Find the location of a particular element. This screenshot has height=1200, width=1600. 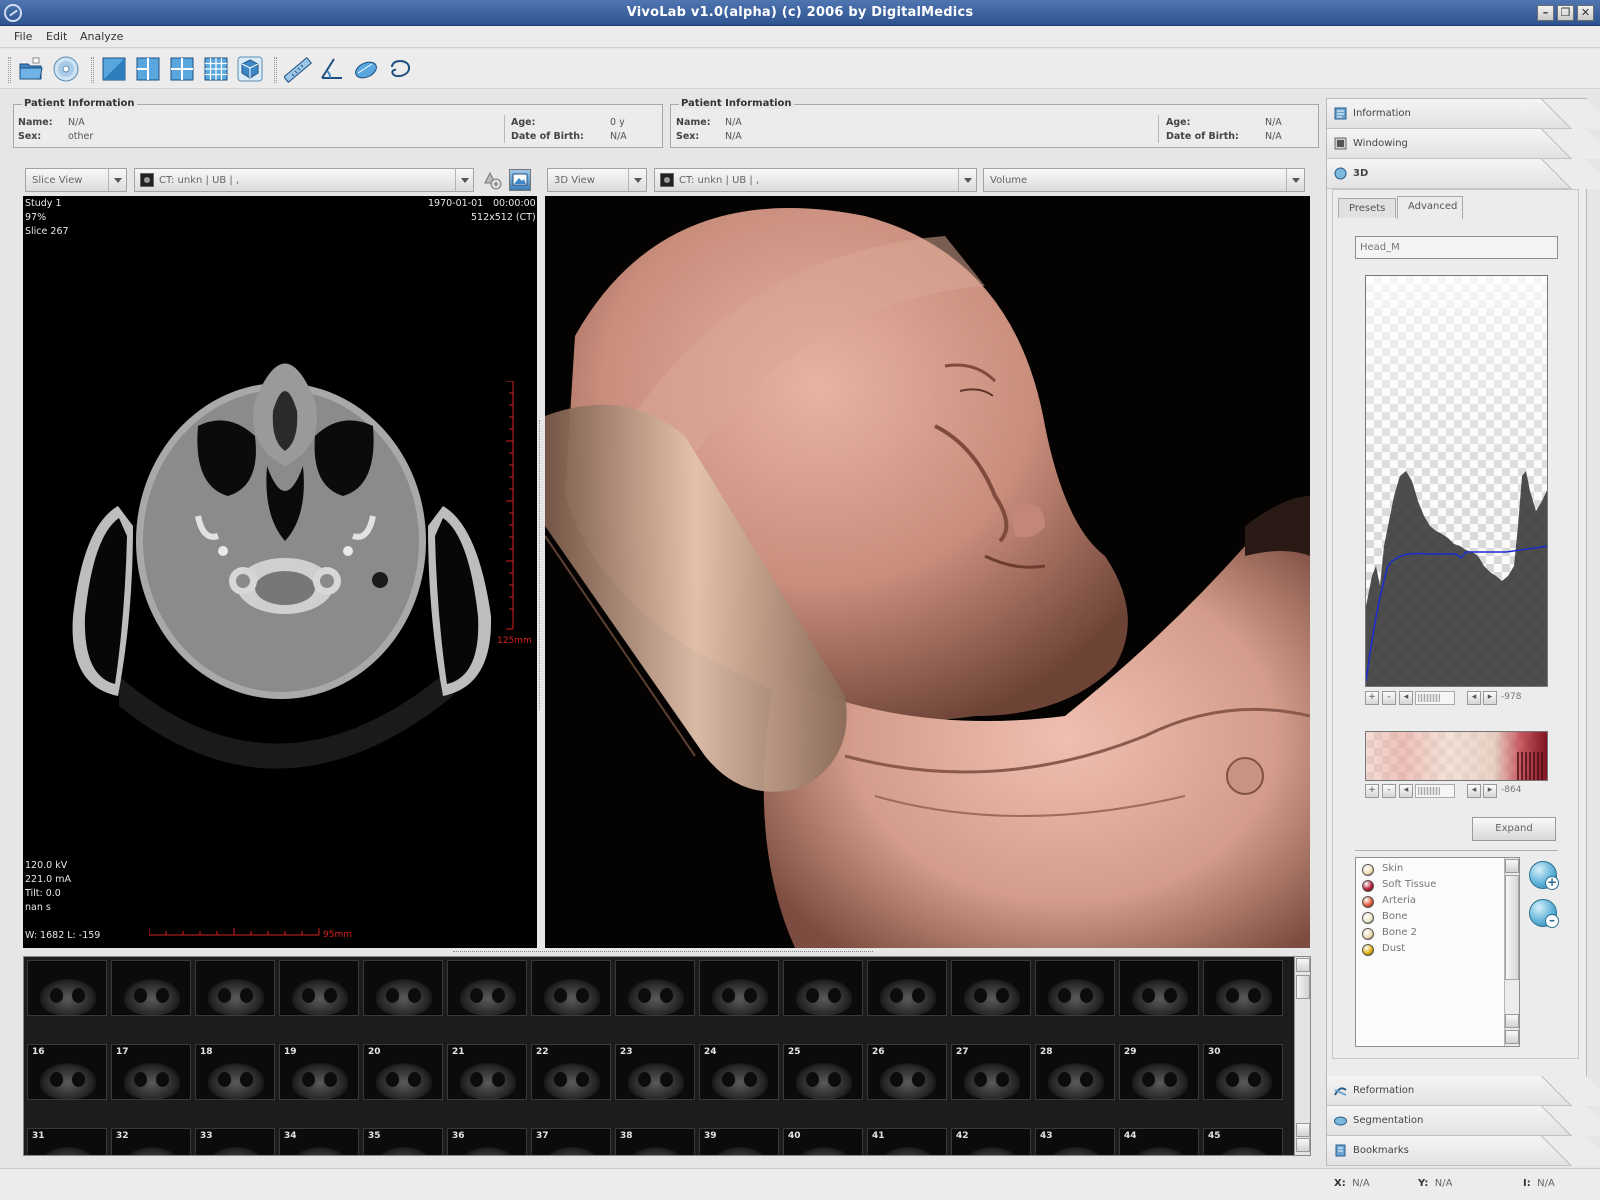

tab-segmentation: Segmentation is located at coordinates (1463, 1121).